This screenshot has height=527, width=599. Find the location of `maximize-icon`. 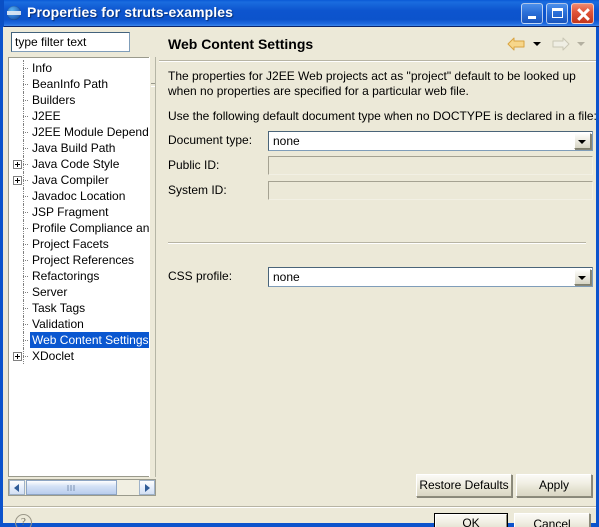

maximize-icon is located at coordinates (557, 13).